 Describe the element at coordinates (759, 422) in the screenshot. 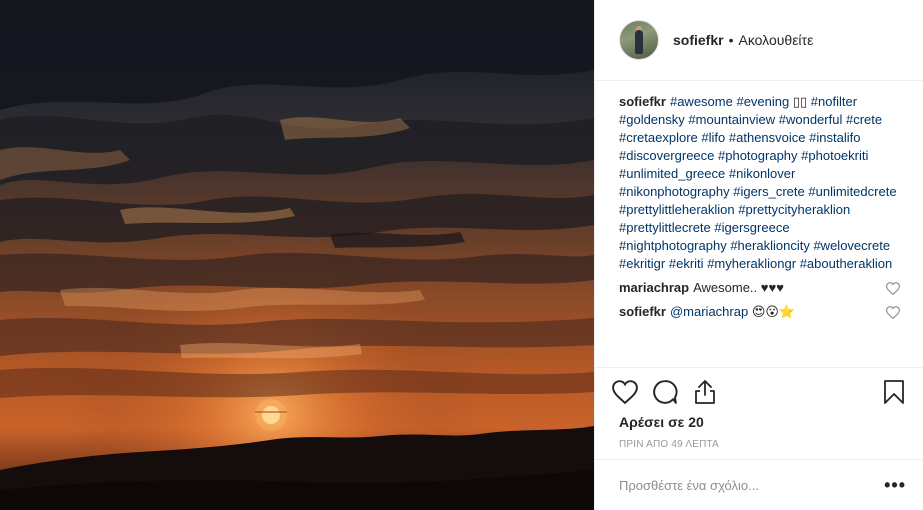

I see `likes-count: Αρέσει σε 20` at that location.